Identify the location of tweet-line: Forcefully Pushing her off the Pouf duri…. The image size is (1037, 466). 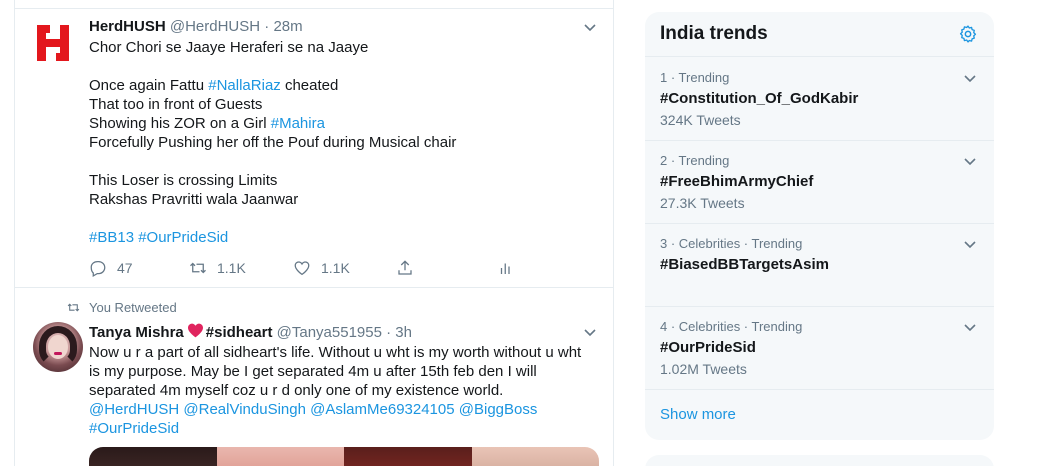
(273, 142).